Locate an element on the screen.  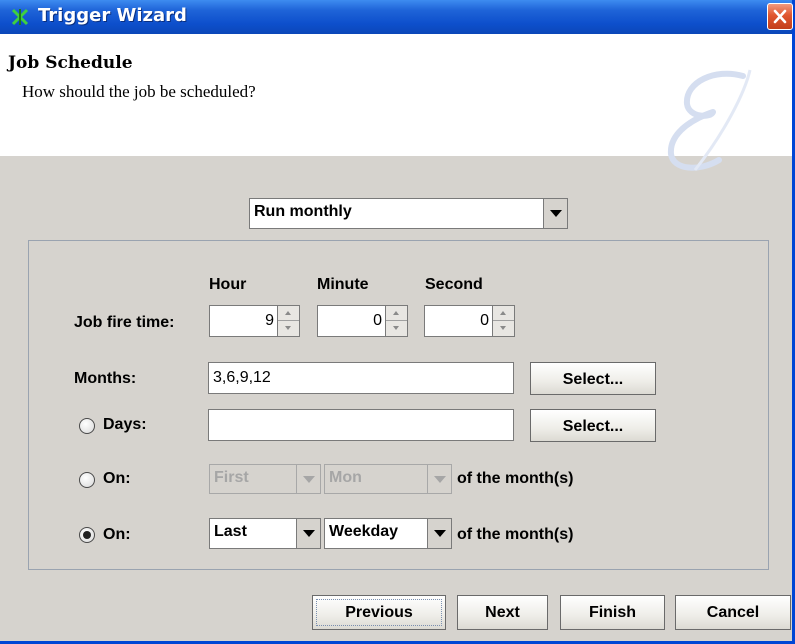
previous-button: Previous is located at coordinates (379, 612).